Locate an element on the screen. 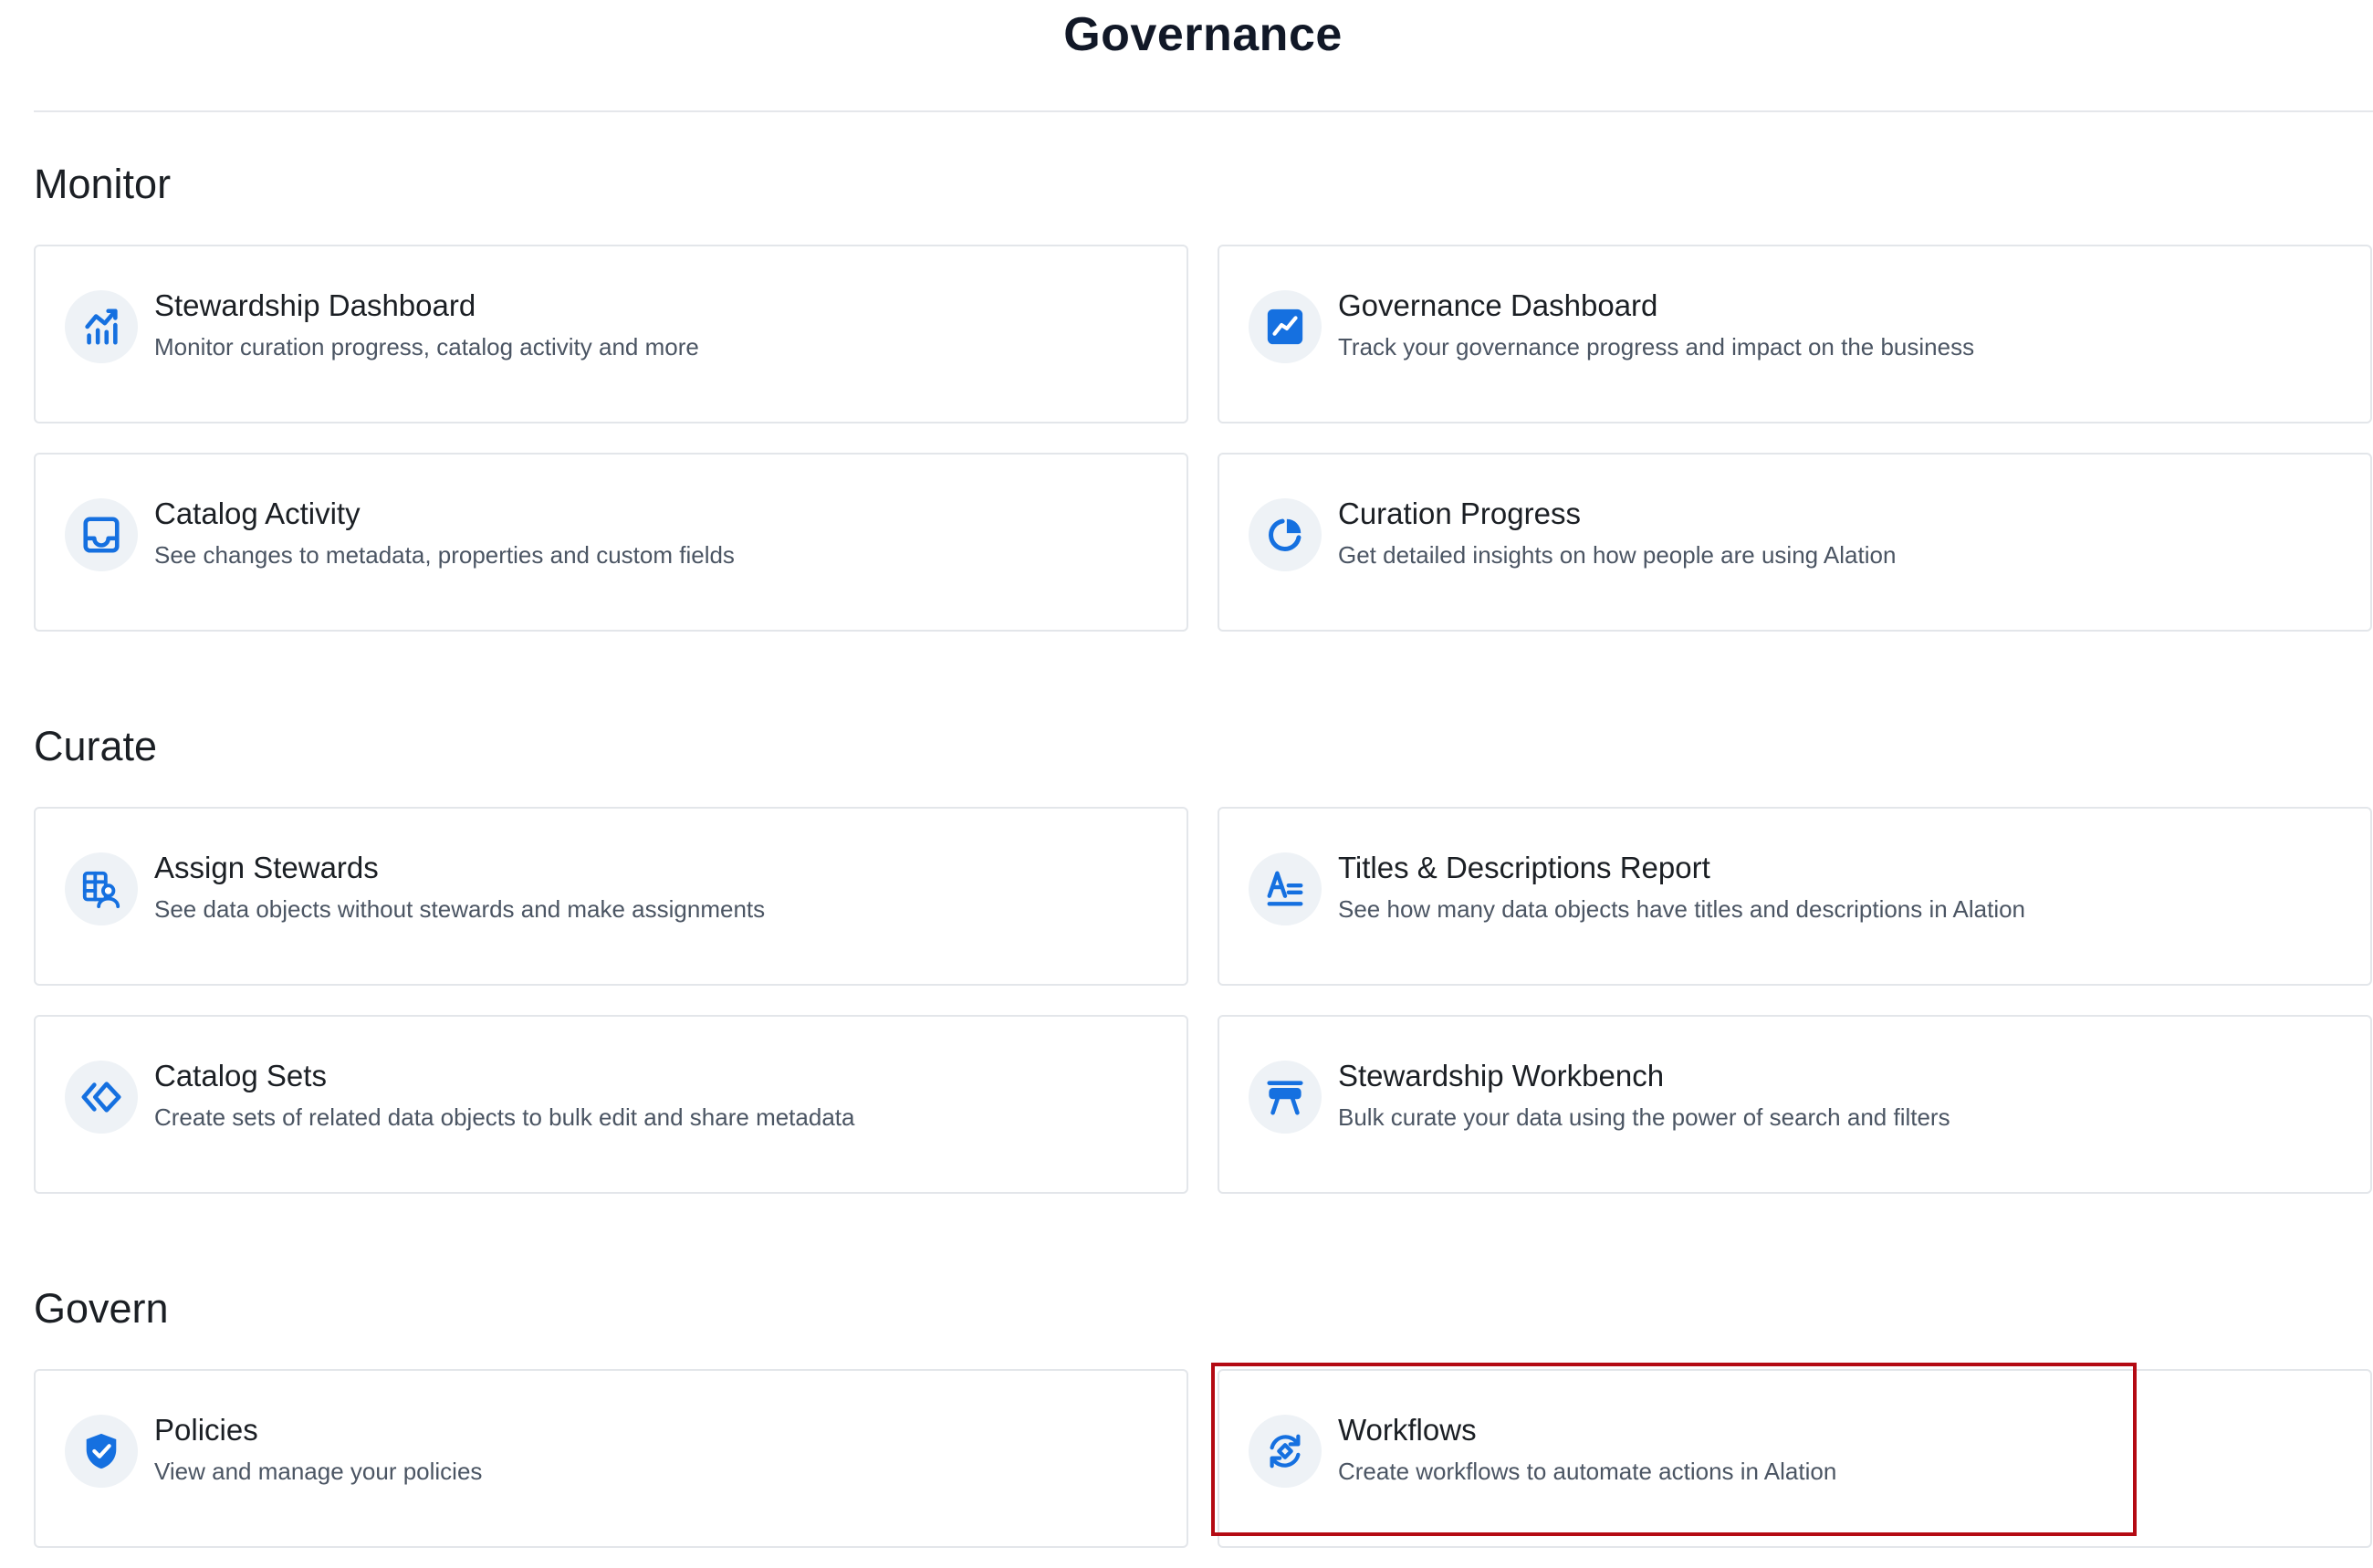 Image resolution: width=2373 pixels, height=1568 pixels. section-heading-govern: Govern is located at coordinates (101, 1308).